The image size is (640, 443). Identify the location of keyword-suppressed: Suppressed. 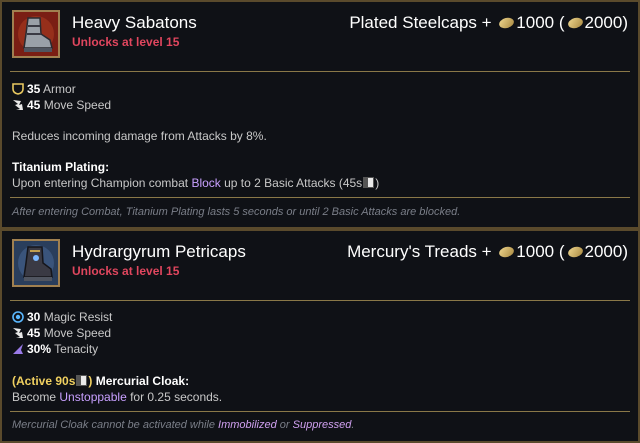
(322, 425).